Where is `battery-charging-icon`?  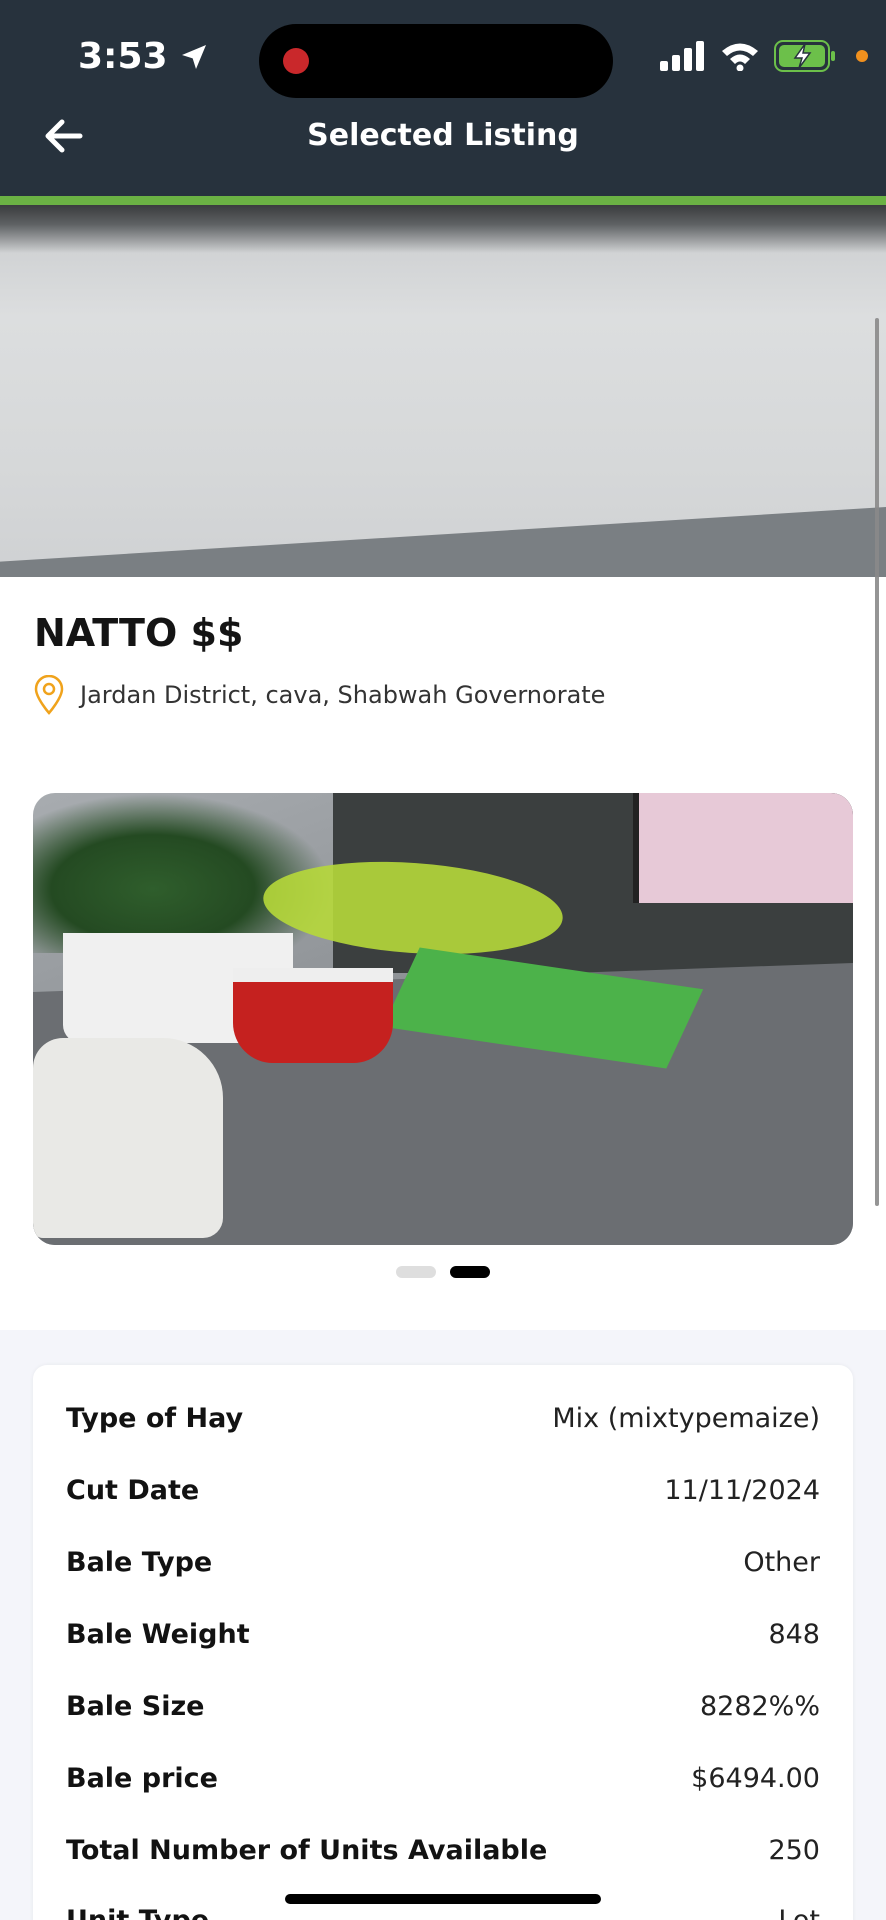 battery-charging-icon is located at coordinates (804, 56).